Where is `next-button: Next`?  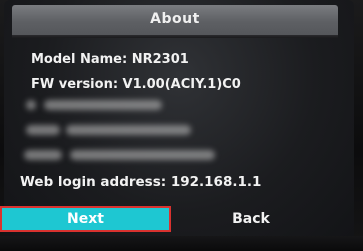
next-button: Next is located at coordinates (85, 219).